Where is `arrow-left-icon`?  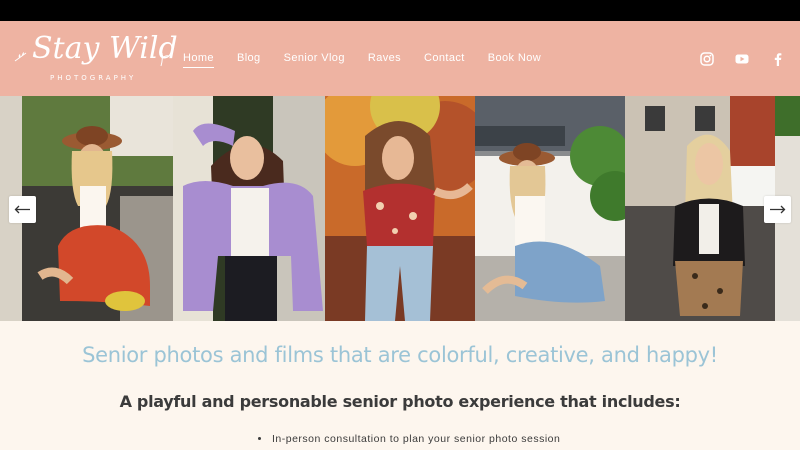
arrow-left-icon is located at coordinates (22, 209).